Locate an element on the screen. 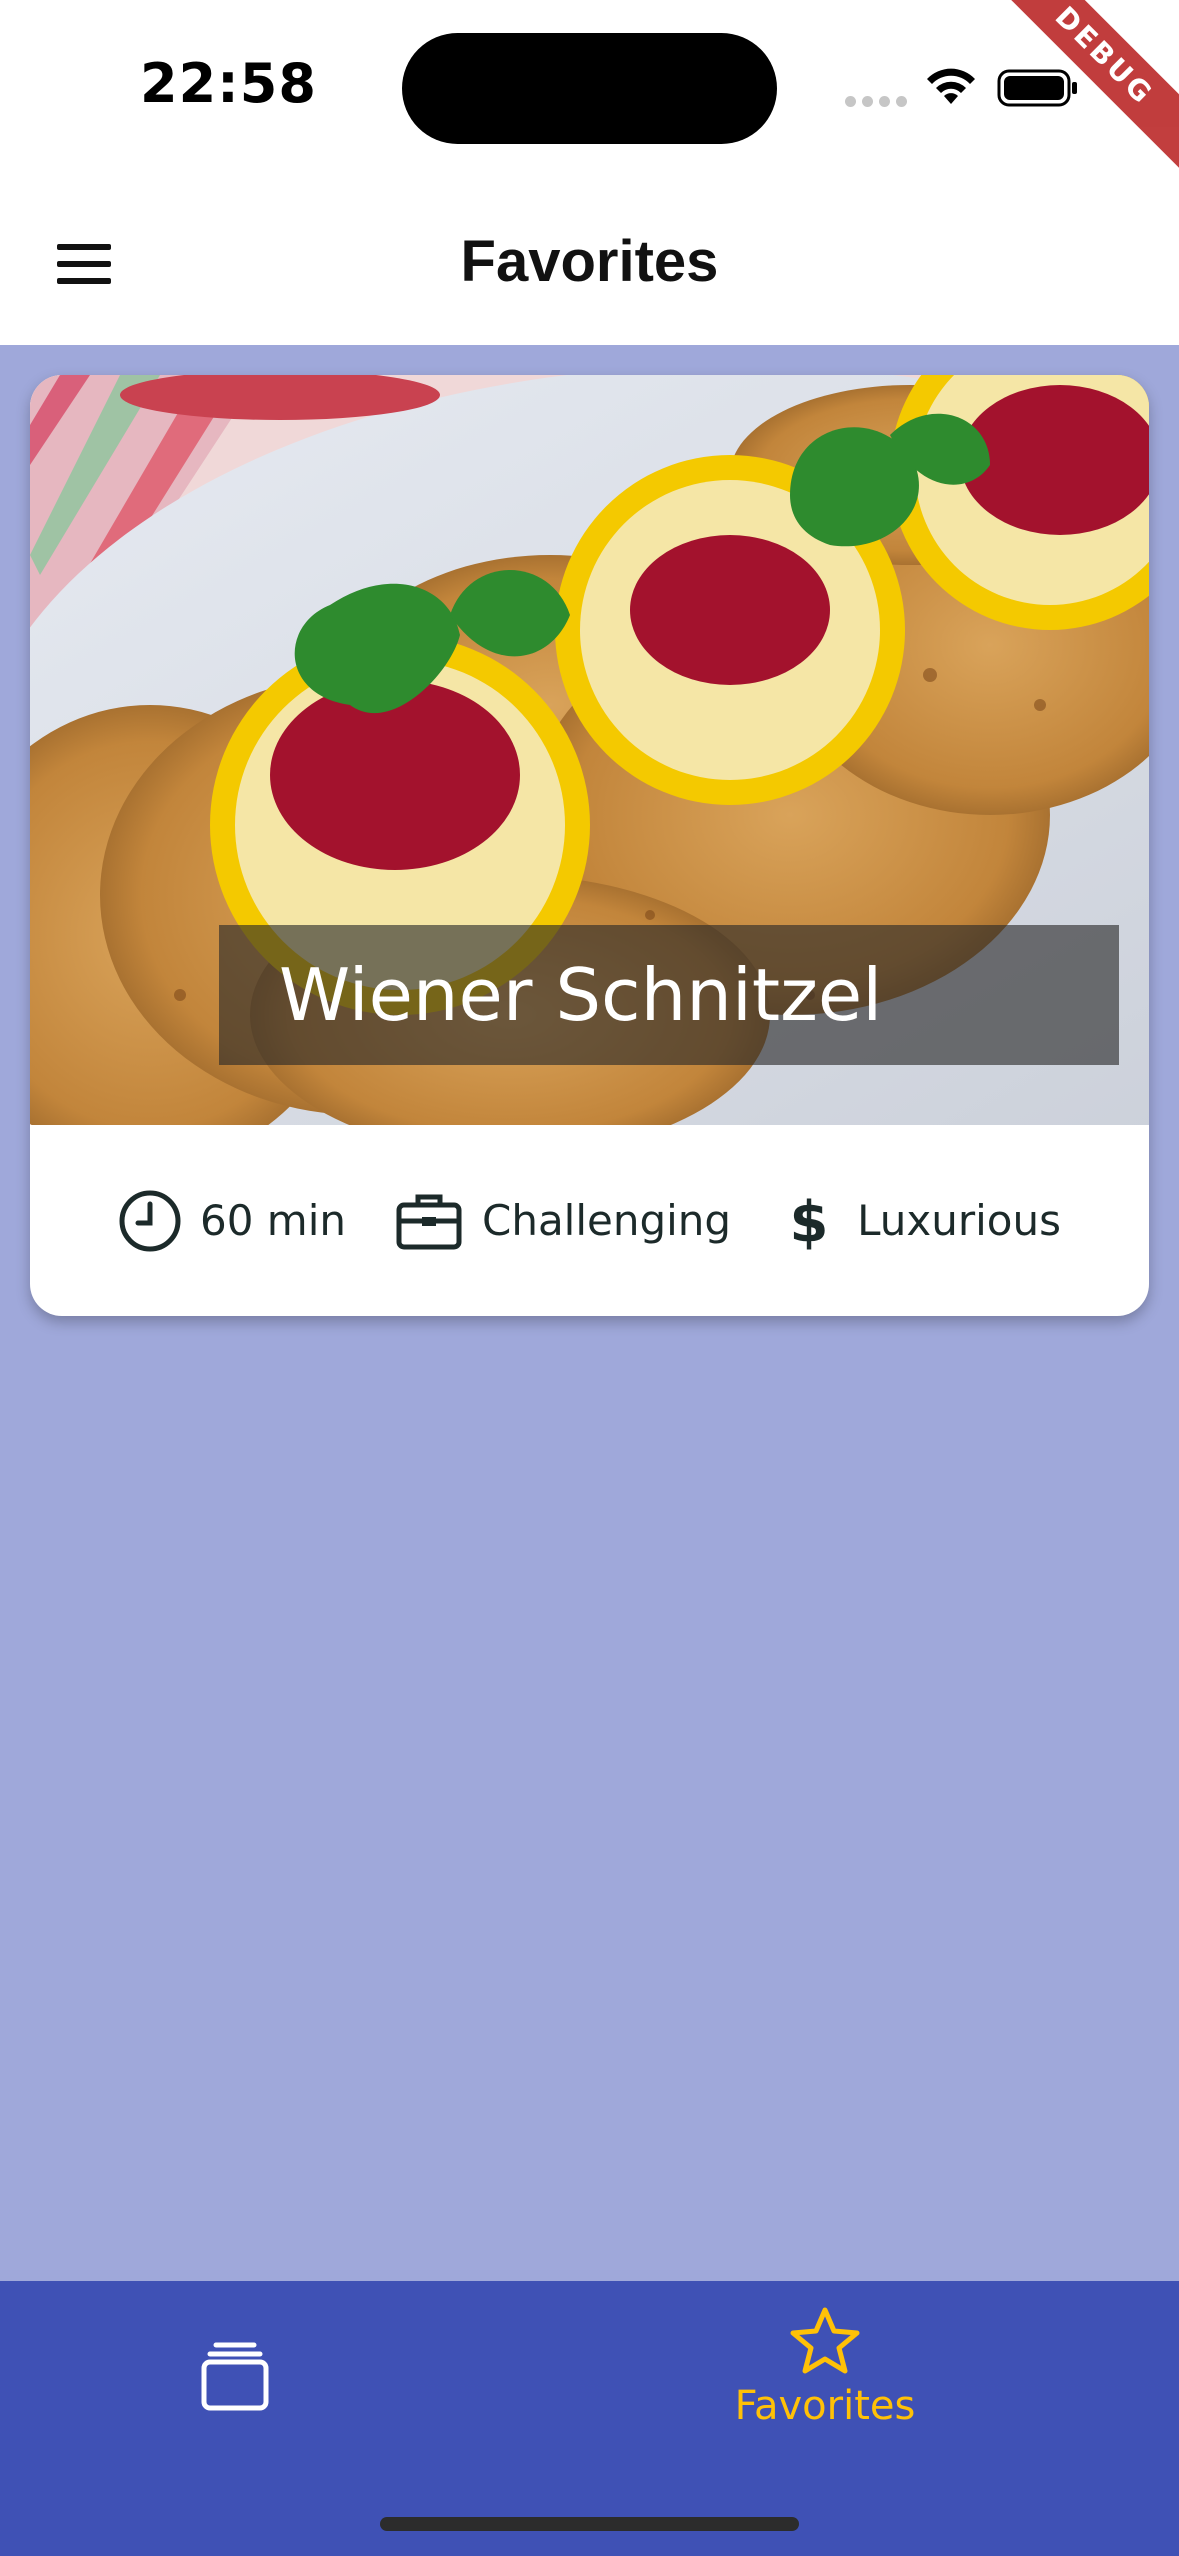  top-area: 22:58 DEBUG Favorites is located at coordinates (589, 172).